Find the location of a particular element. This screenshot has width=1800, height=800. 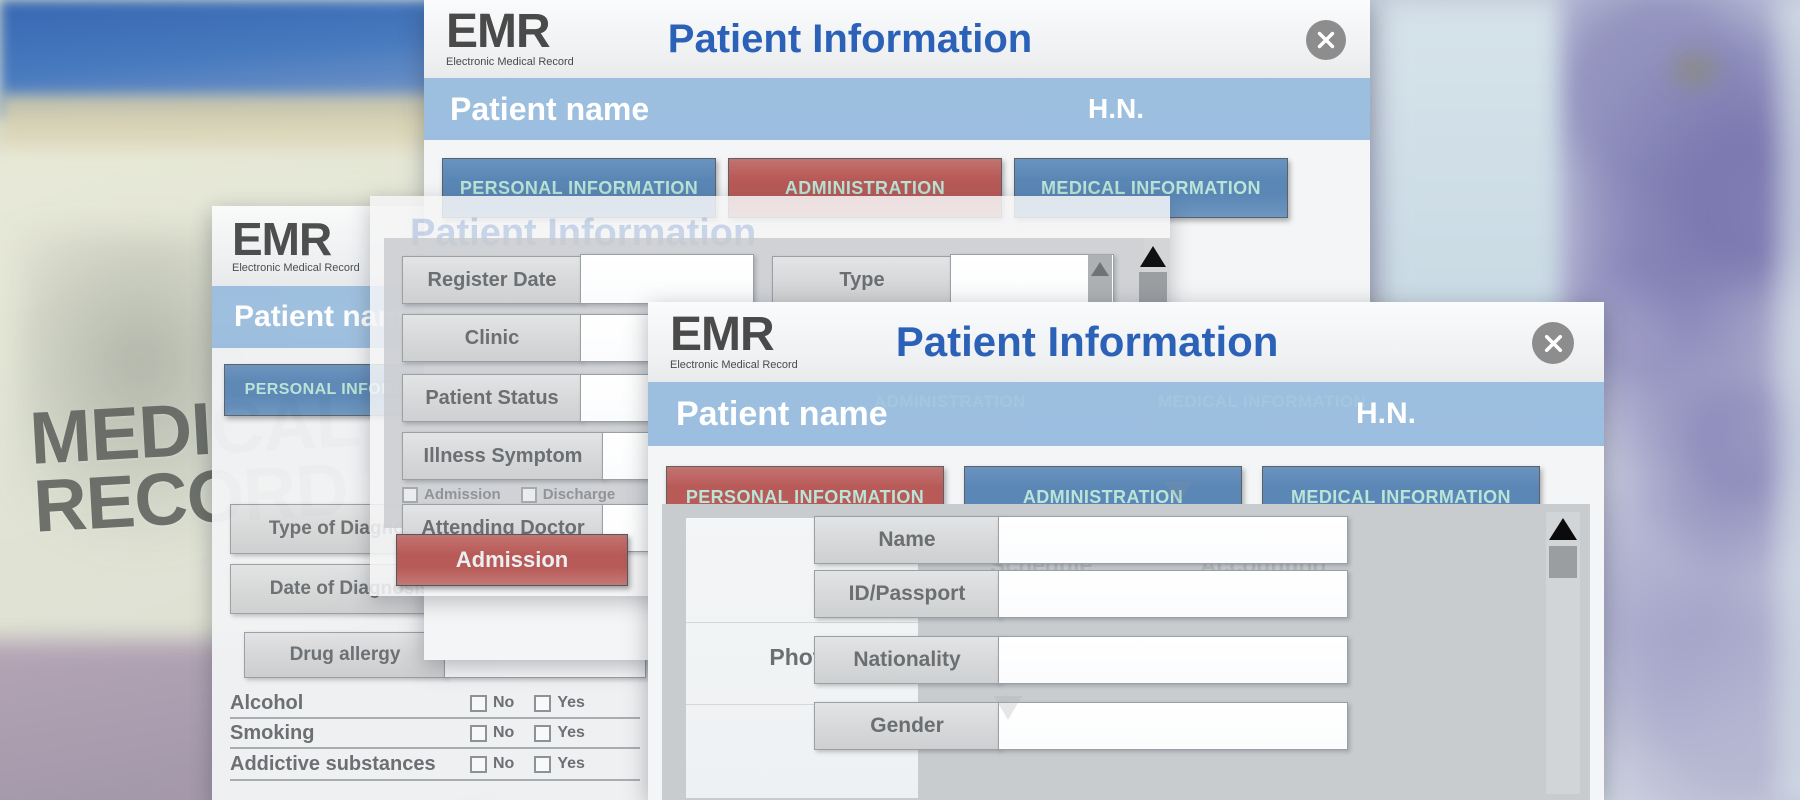

admission-discharge-checkboxes: Admission Discharge is located at coordinates (508, 494).